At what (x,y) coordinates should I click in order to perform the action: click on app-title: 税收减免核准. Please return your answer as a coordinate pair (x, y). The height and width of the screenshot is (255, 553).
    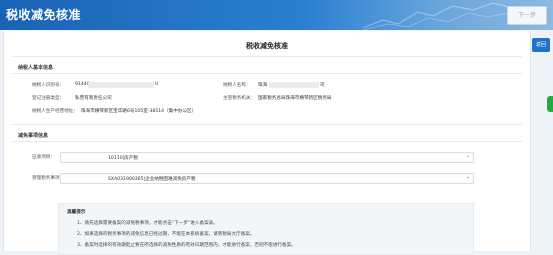
    Looking at the image, I should click on (44, 15).